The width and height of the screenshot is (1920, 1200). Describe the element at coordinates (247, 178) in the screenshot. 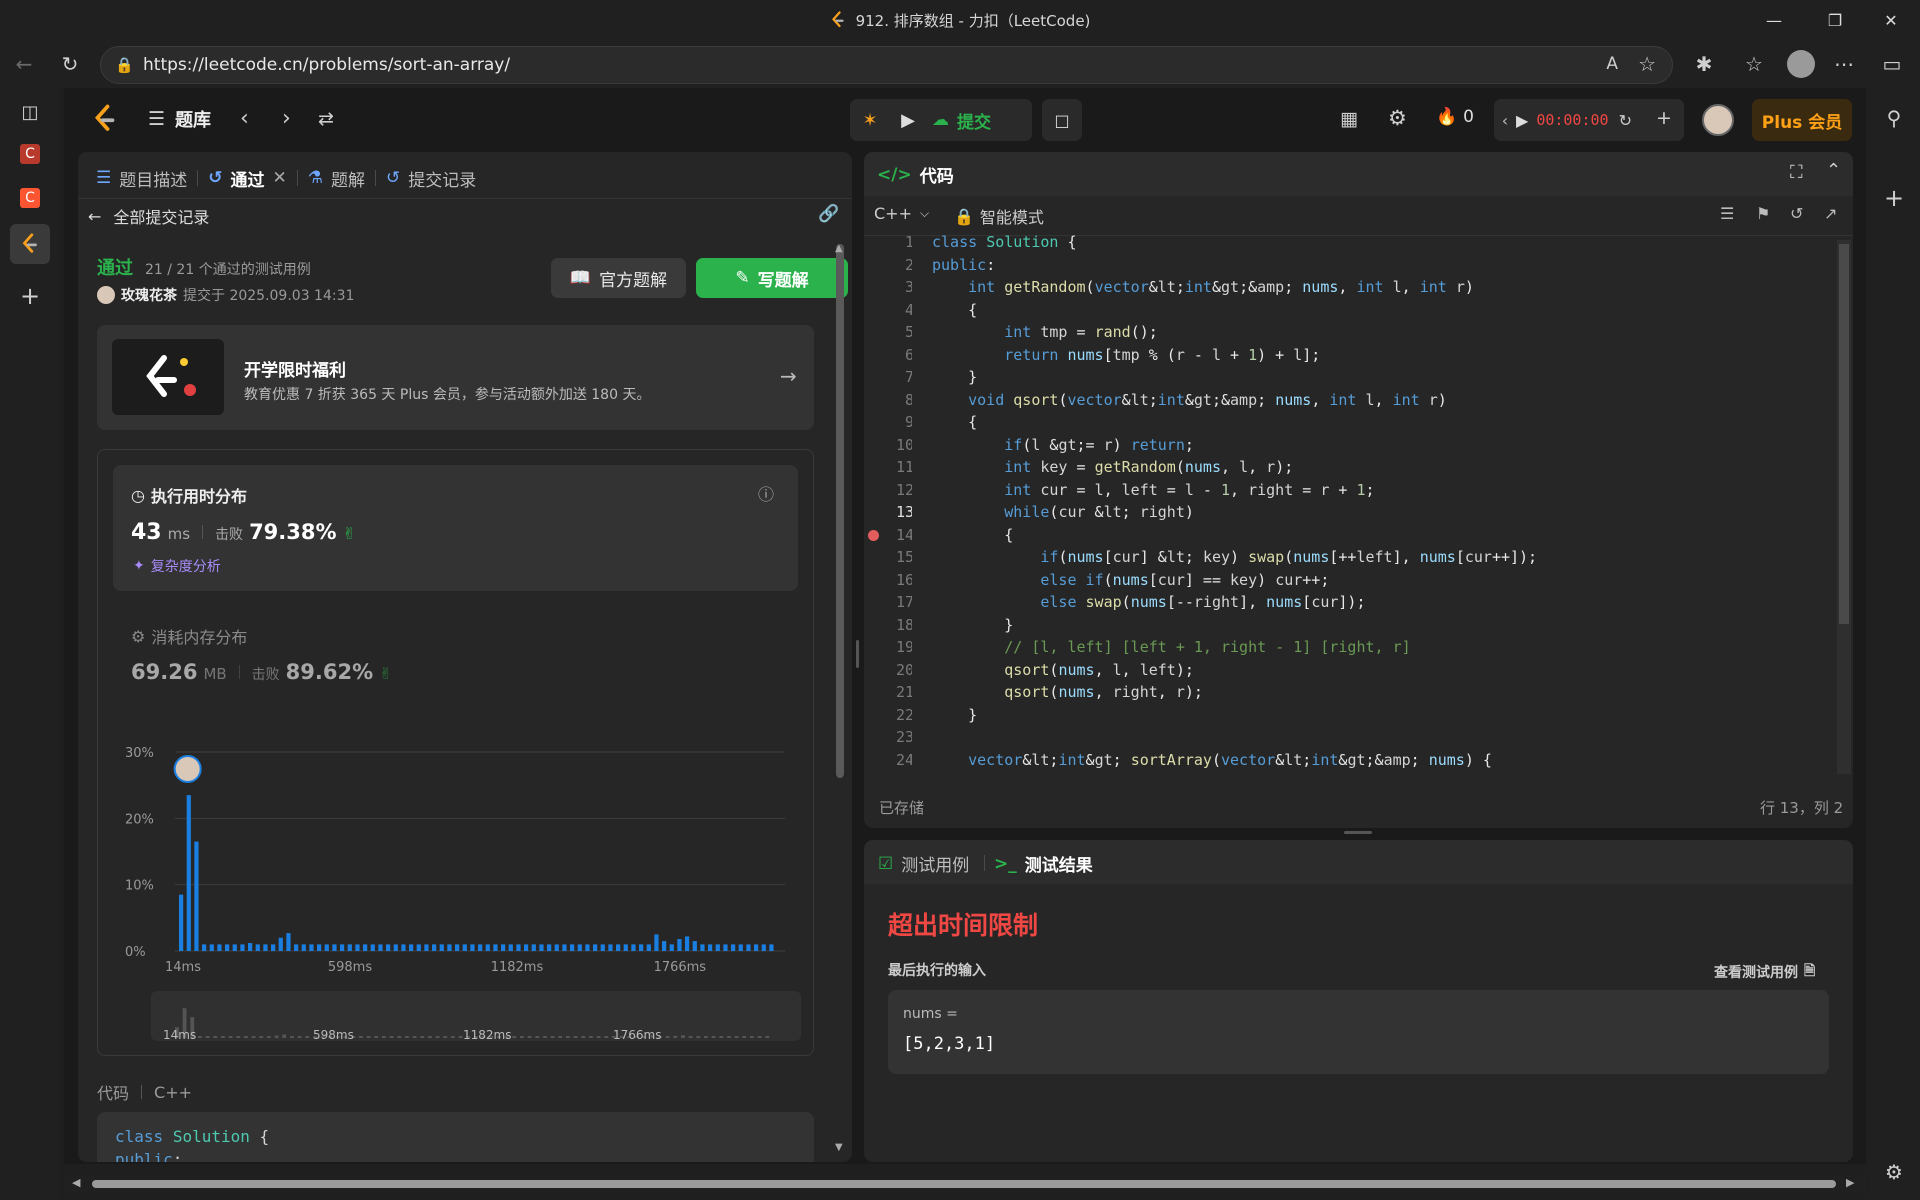

I see `tab-accepted: ↺ 通过 ✕` at that location.